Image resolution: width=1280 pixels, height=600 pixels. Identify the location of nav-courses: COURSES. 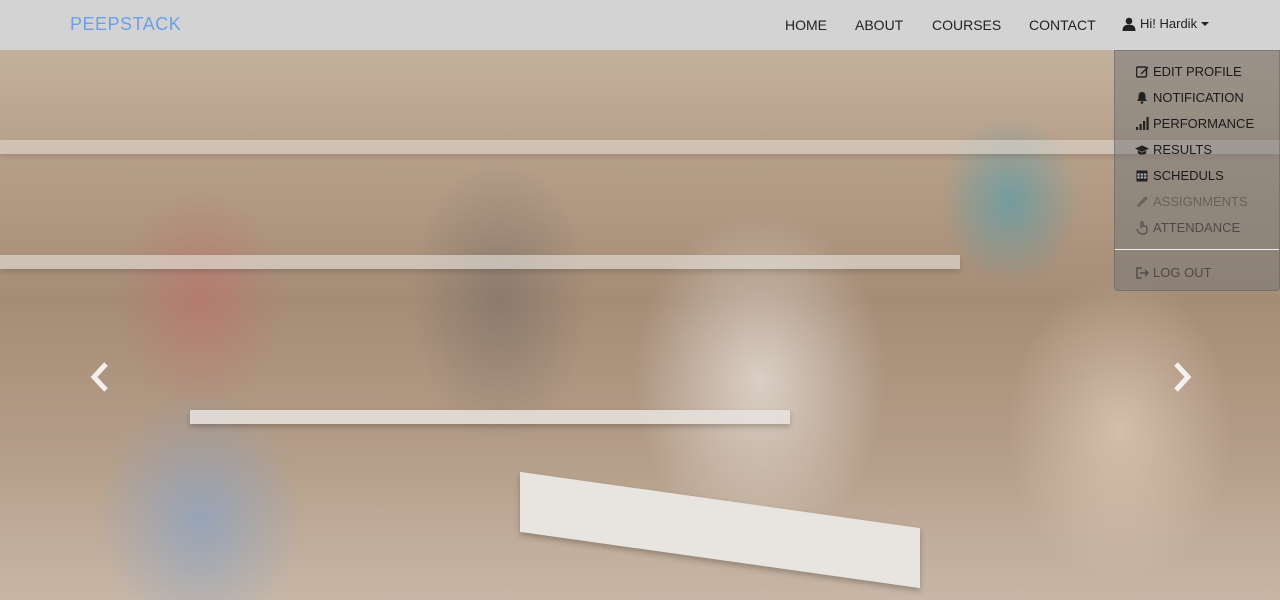
(966, 25).